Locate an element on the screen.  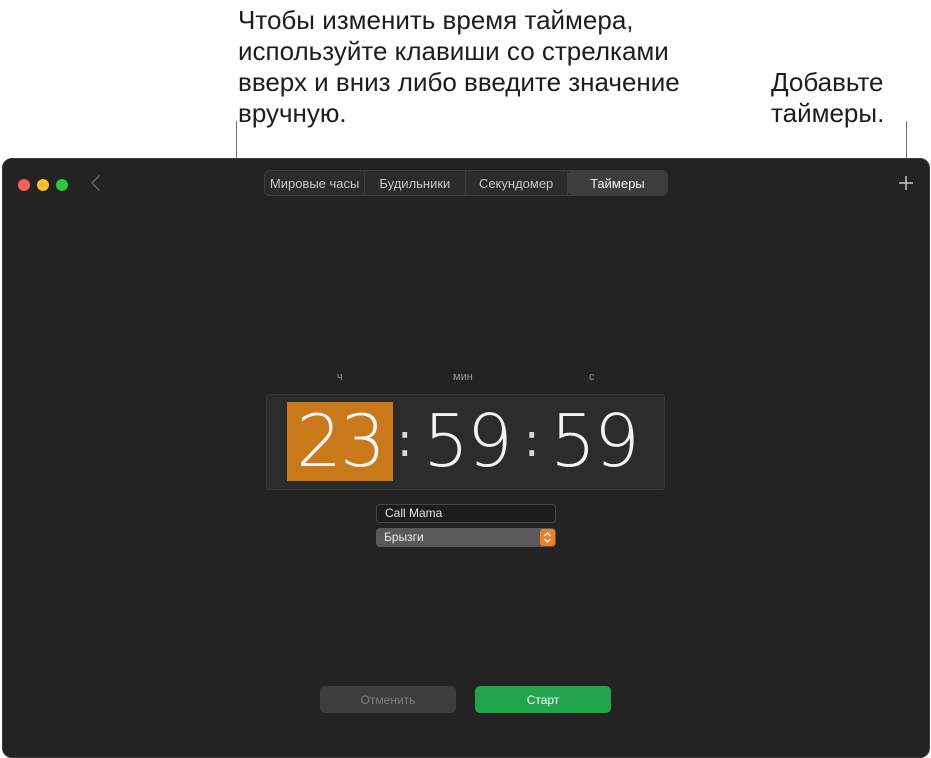
start-button: Старт is located at coordinates (543, 699).